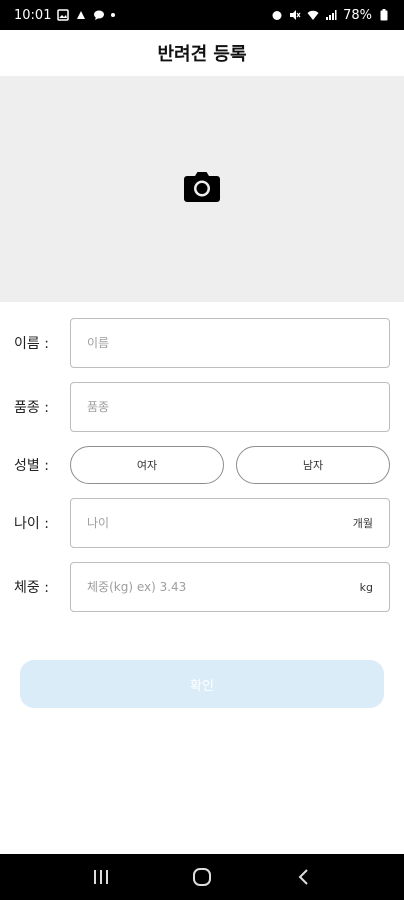 This screenshot has width=404, height=900. Describe the element at coordinates (384, 15) in the screenshot. I see `battery-icon` at that location.